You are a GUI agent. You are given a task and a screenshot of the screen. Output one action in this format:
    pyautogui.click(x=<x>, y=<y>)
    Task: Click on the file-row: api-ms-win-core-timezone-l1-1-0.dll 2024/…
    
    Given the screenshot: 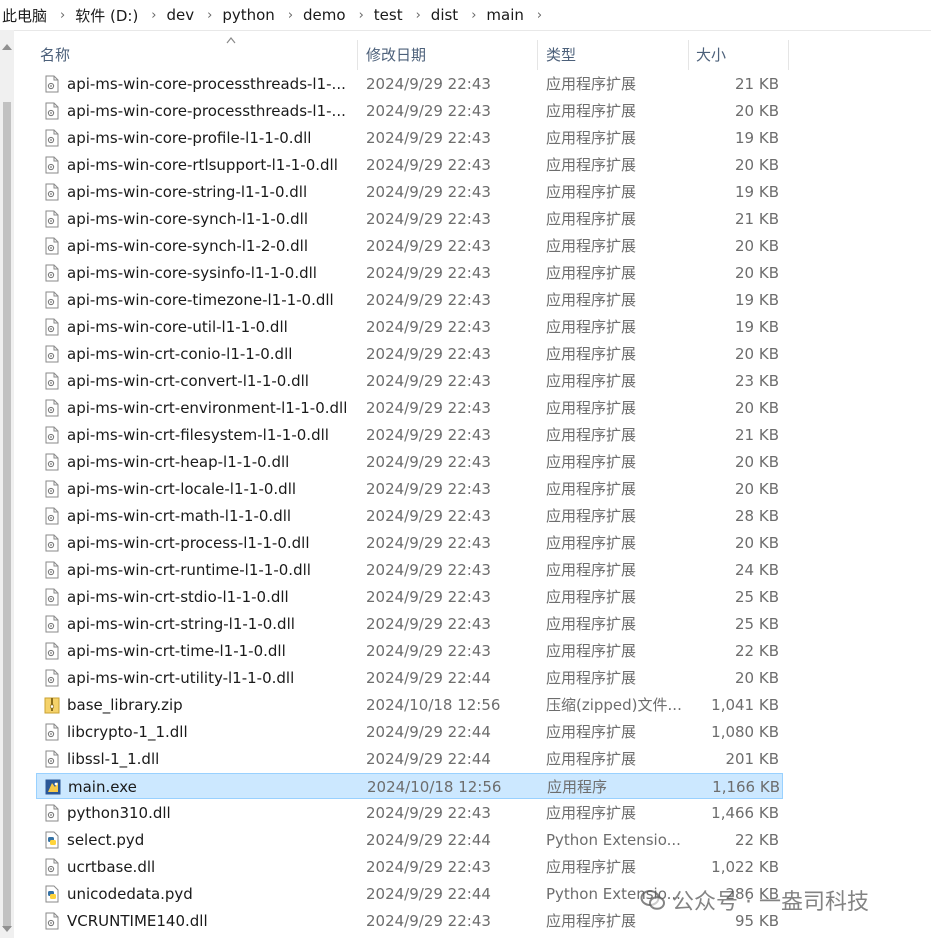 What is the action you would take?
    pyautogui.click(x=409, y=300)
    